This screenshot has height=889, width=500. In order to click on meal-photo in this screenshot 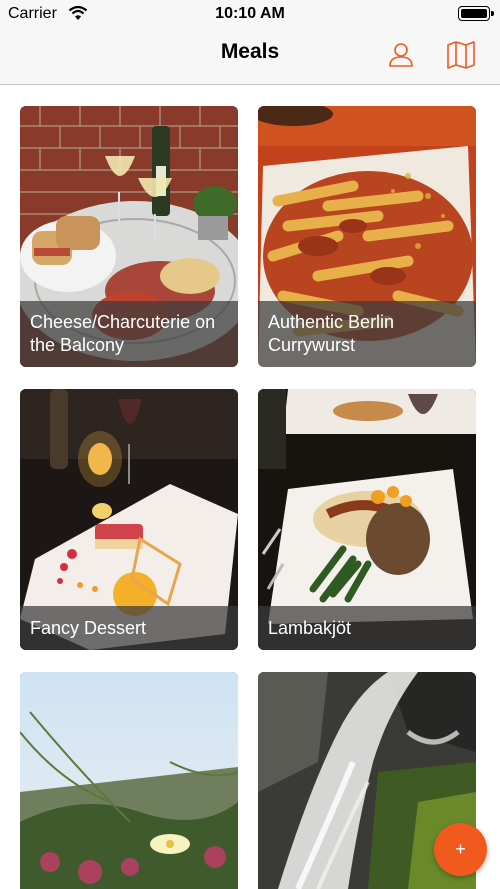, I will do `click(129, 780)`.